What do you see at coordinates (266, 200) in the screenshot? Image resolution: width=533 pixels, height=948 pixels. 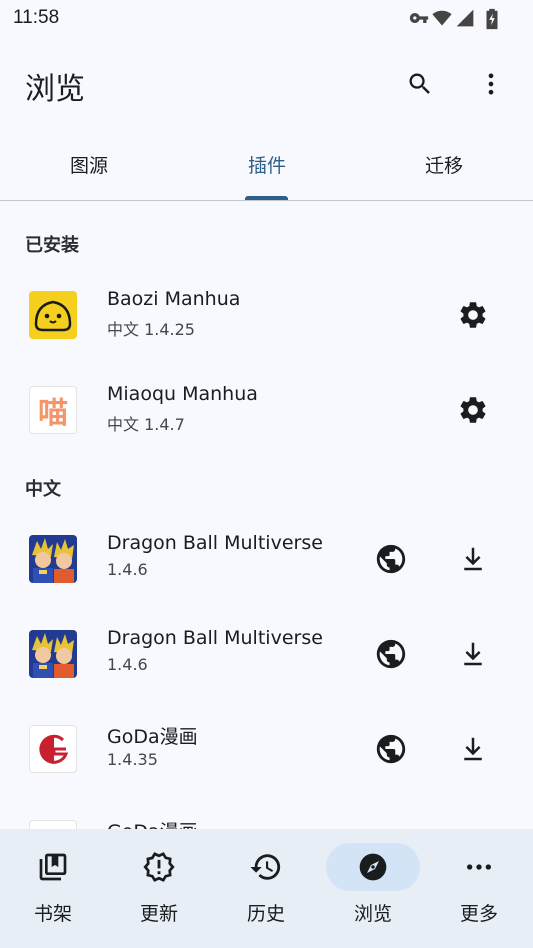 I see `tabs-divider` at bounding box center [266, 200].